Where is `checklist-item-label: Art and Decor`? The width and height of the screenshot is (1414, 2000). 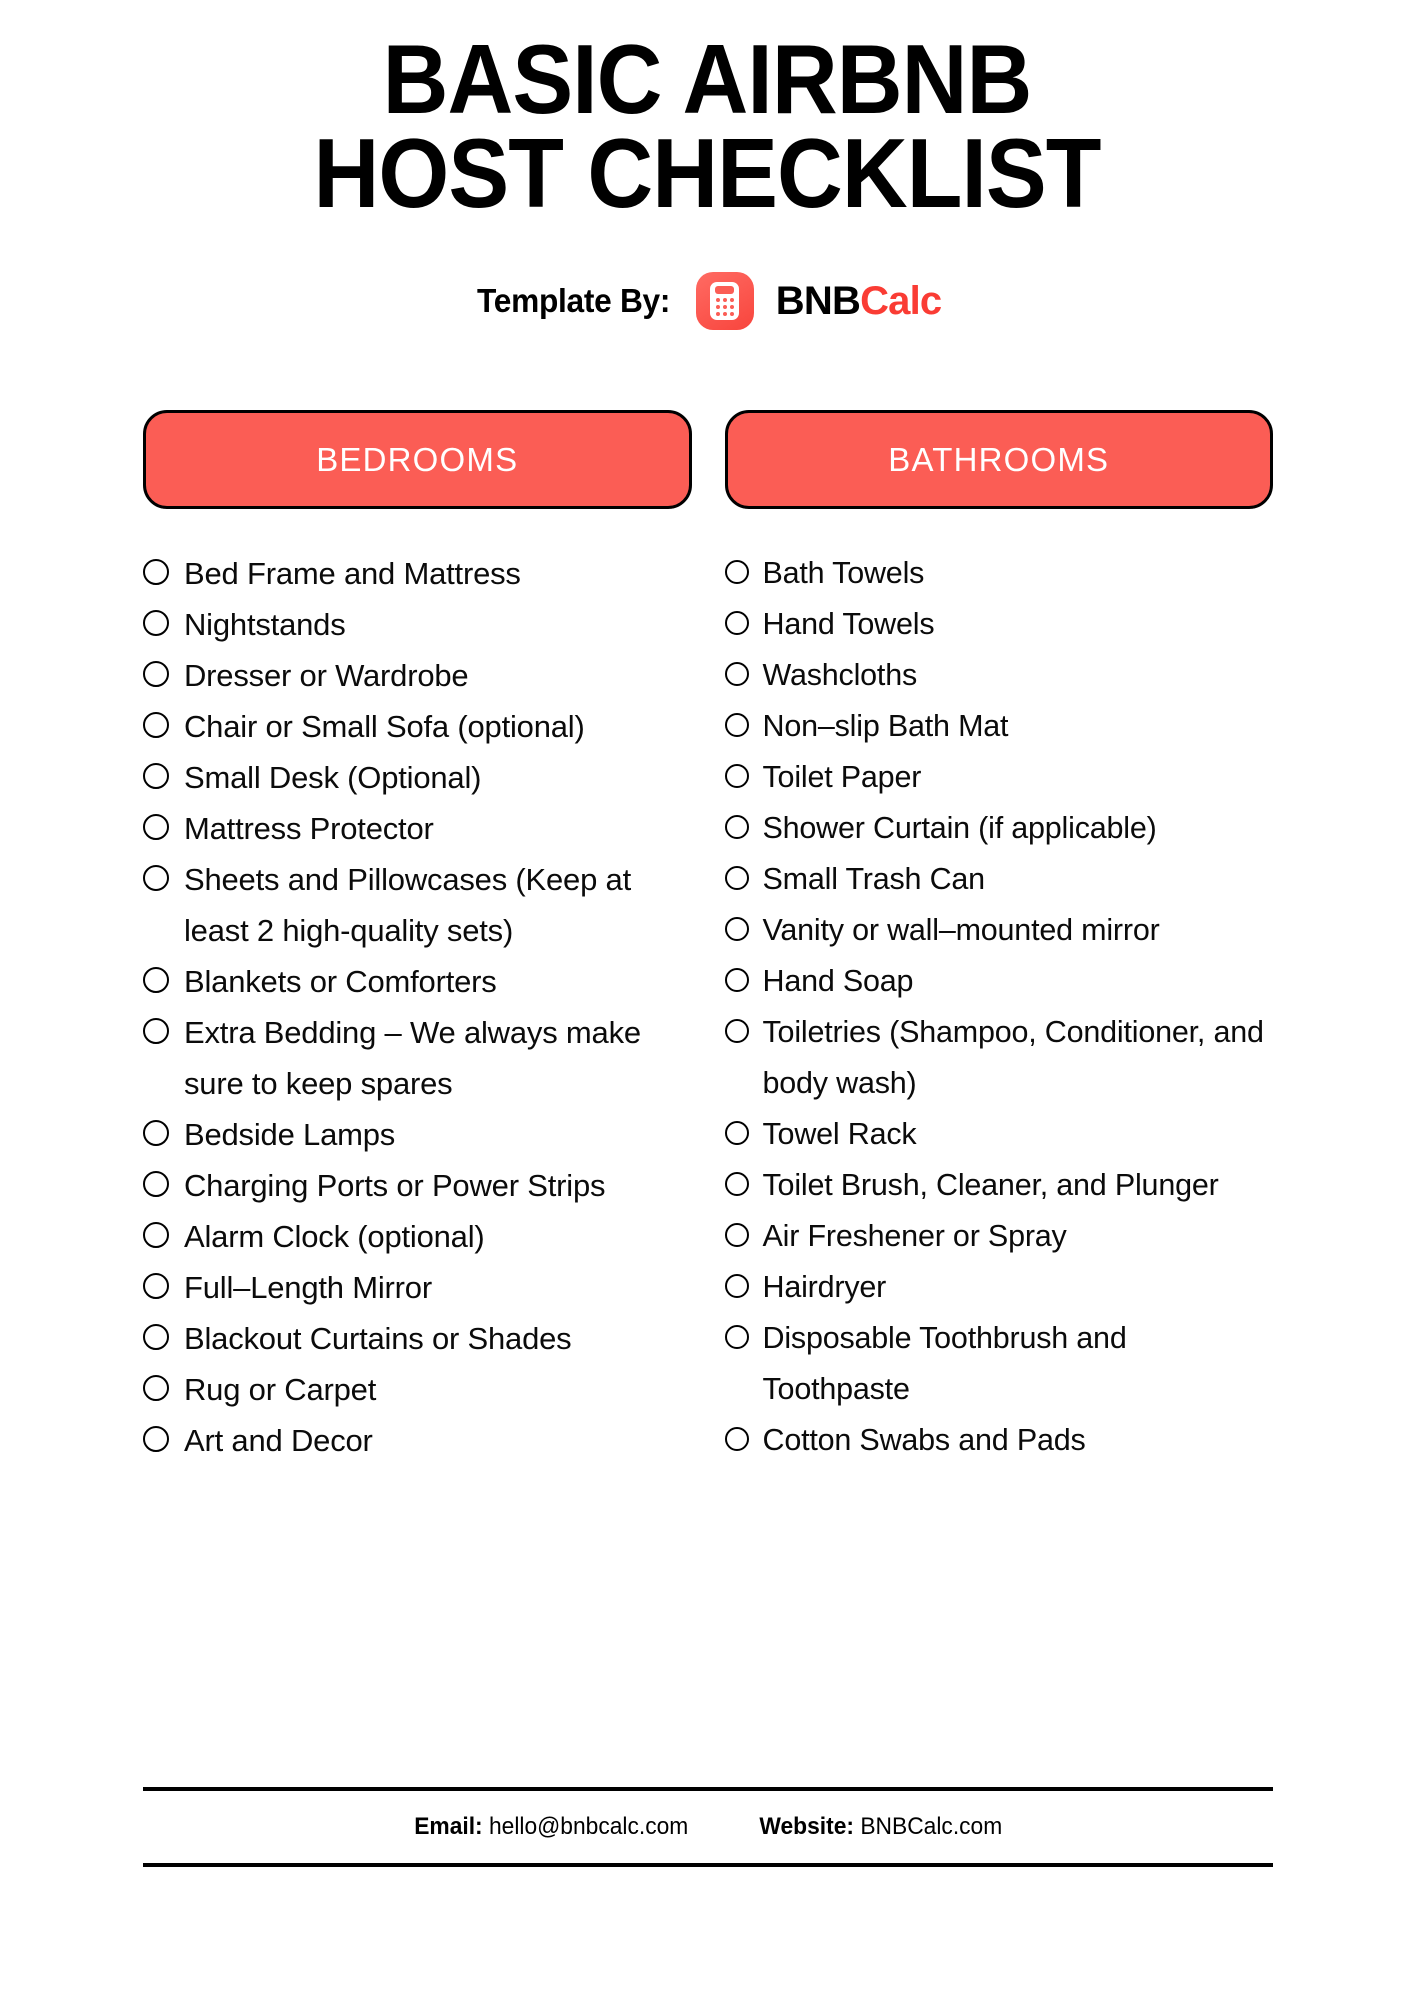
checklist-item-label: Art and Decor is located at coordinates (278, 1440).